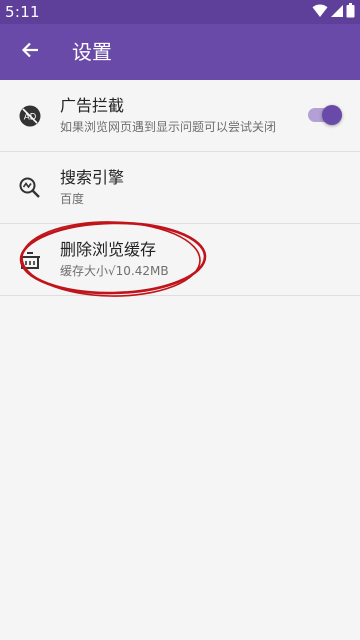 Image resolution: width=360 pixels, height=640 pixels. I want to click on status-time: 5:11, so click(22, 12).